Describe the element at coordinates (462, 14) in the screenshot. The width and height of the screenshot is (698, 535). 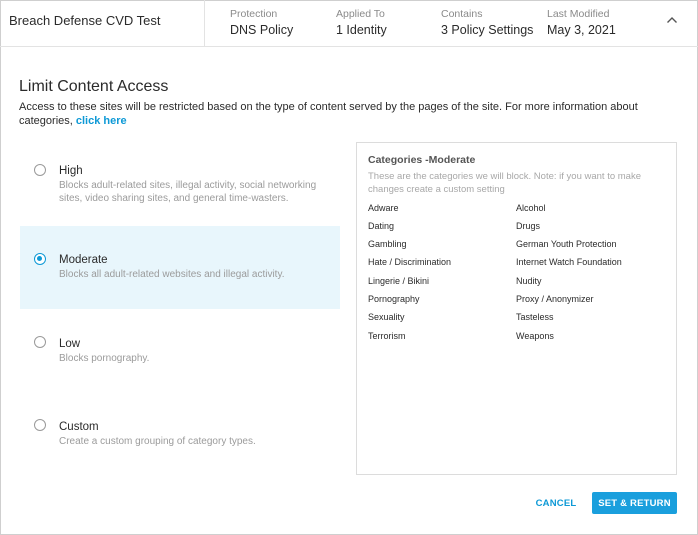
I see `meta-label: Contains` at that location.